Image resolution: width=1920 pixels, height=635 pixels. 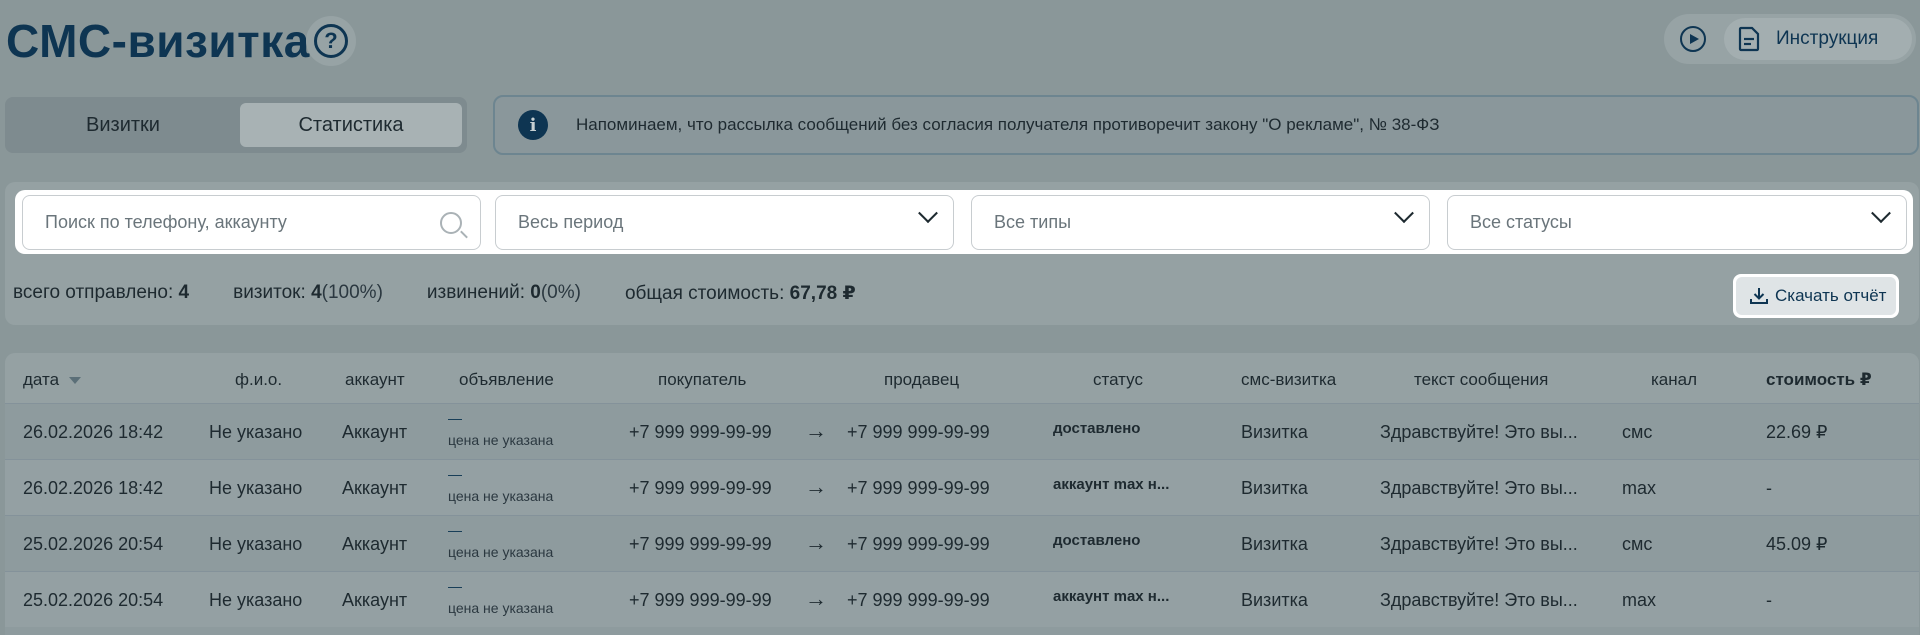 I want to click on tab-cards: Визитки, so click(x=123, y=125).